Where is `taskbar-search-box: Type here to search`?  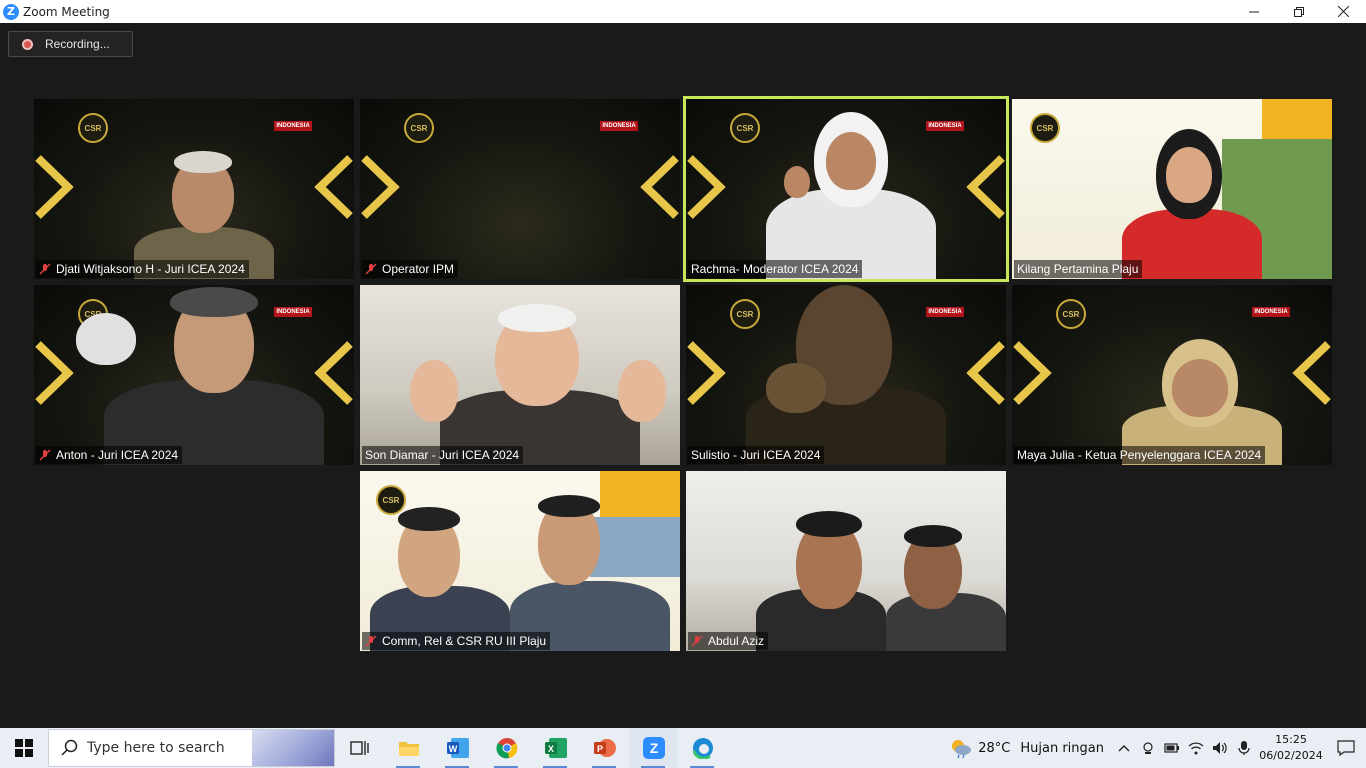 taskbar-search-box: Type here to search is located at coordinates (191, 748).